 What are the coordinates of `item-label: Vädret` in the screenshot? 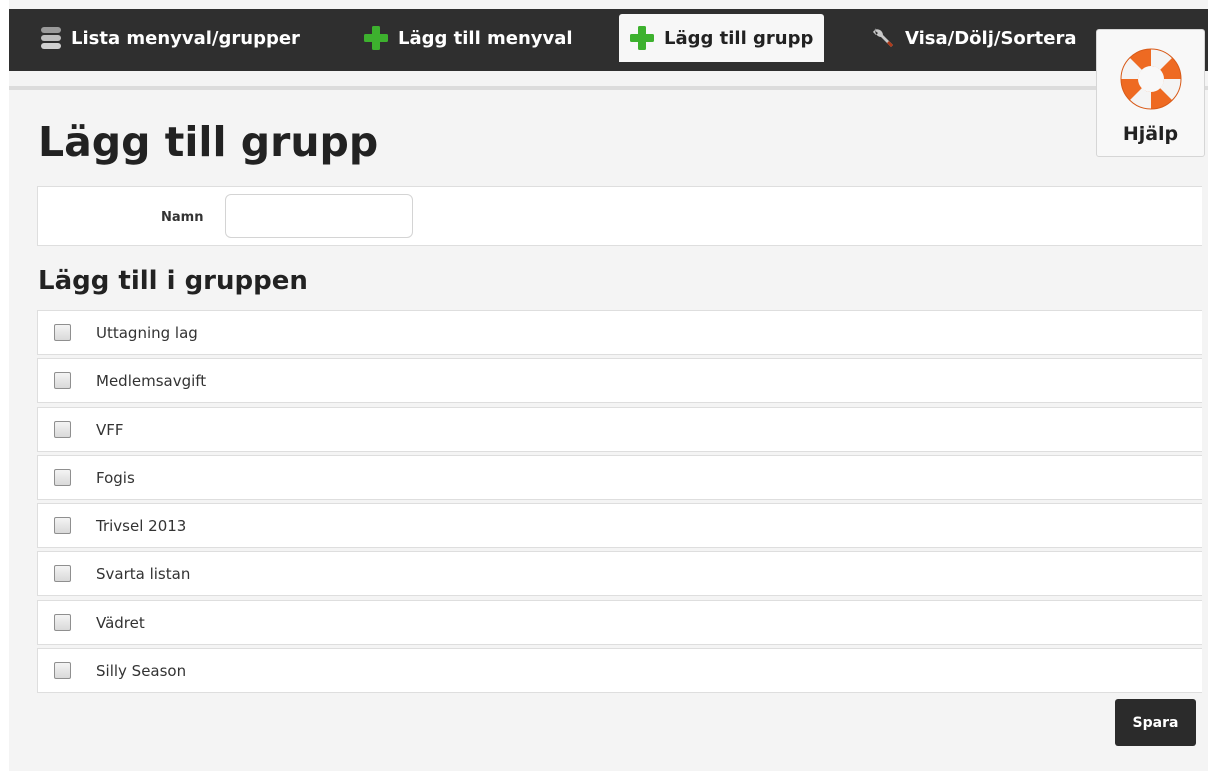 It's located at (120, 622).